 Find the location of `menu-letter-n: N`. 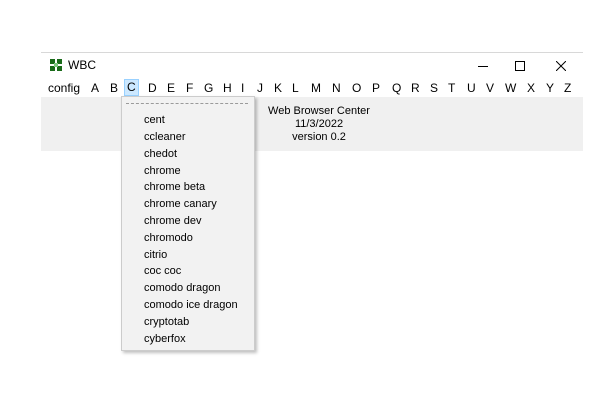

menu-letter-n: N is located at coordinates (336, 88).